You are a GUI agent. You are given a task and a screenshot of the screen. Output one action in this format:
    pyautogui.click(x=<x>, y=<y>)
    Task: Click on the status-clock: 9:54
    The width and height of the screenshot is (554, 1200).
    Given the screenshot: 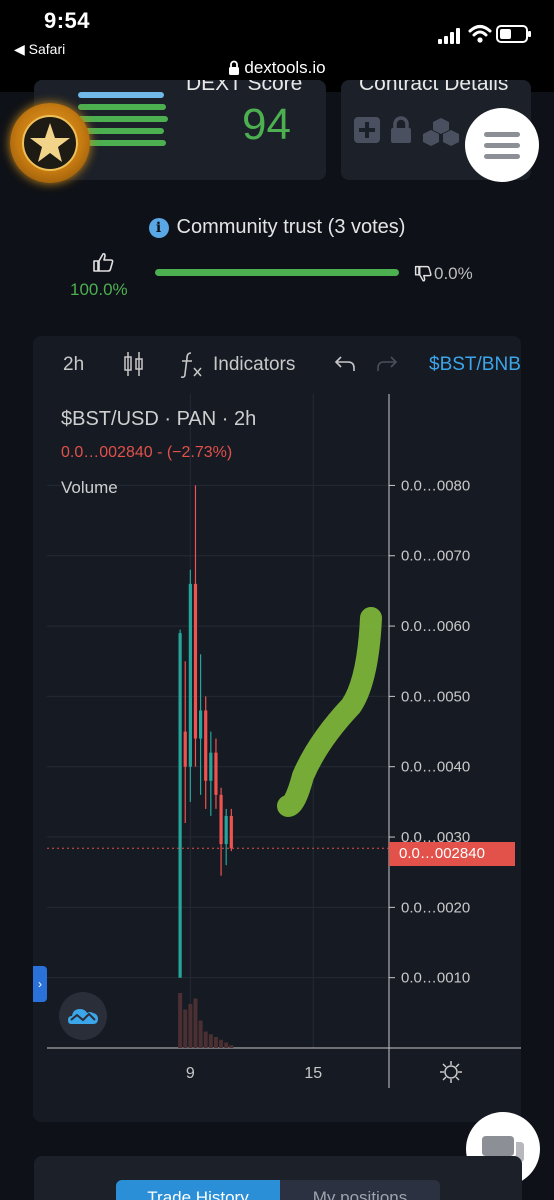 What is the action you would take?
    pyautogui.click(x=67, y=20)
    